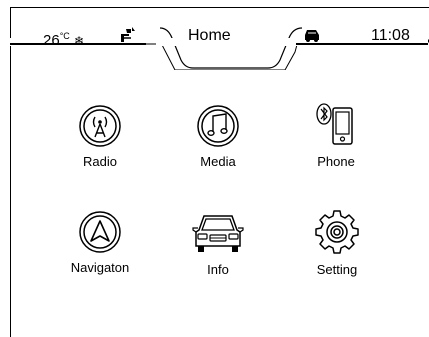 The image size is (429, 337). What do you see at coordinates (128, 35) in the screenshot?
I see `seat-heat-icon` at bounding box center [128, 35].